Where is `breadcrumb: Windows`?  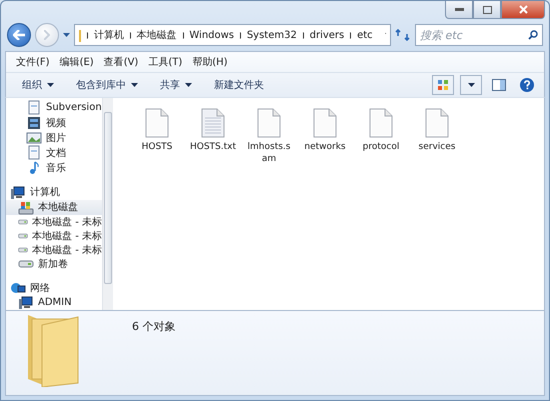
breadcrumb: Windows is located at coordinates (211, 35).